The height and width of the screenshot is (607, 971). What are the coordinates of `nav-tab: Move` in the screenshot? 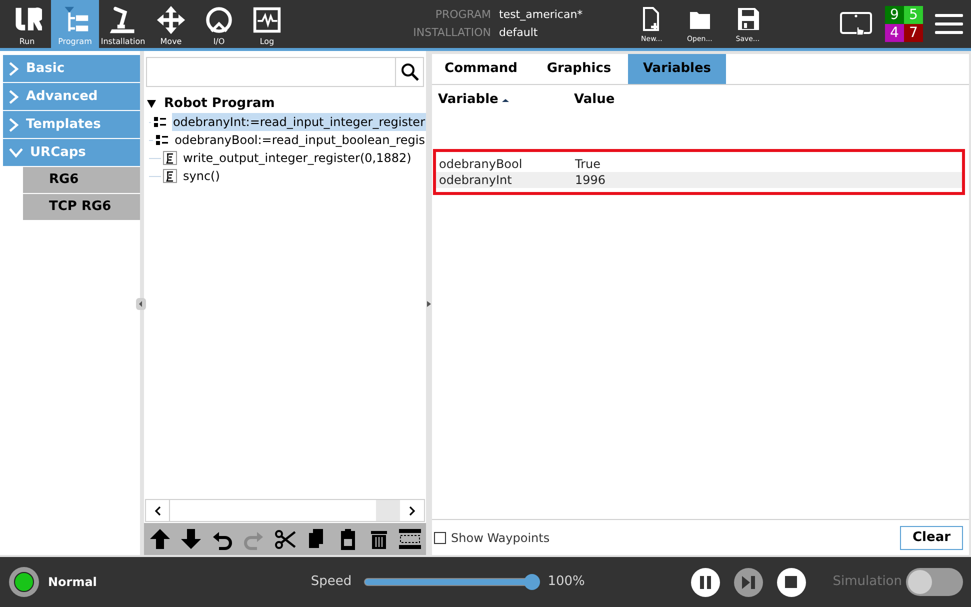 It's located at (171, 24).